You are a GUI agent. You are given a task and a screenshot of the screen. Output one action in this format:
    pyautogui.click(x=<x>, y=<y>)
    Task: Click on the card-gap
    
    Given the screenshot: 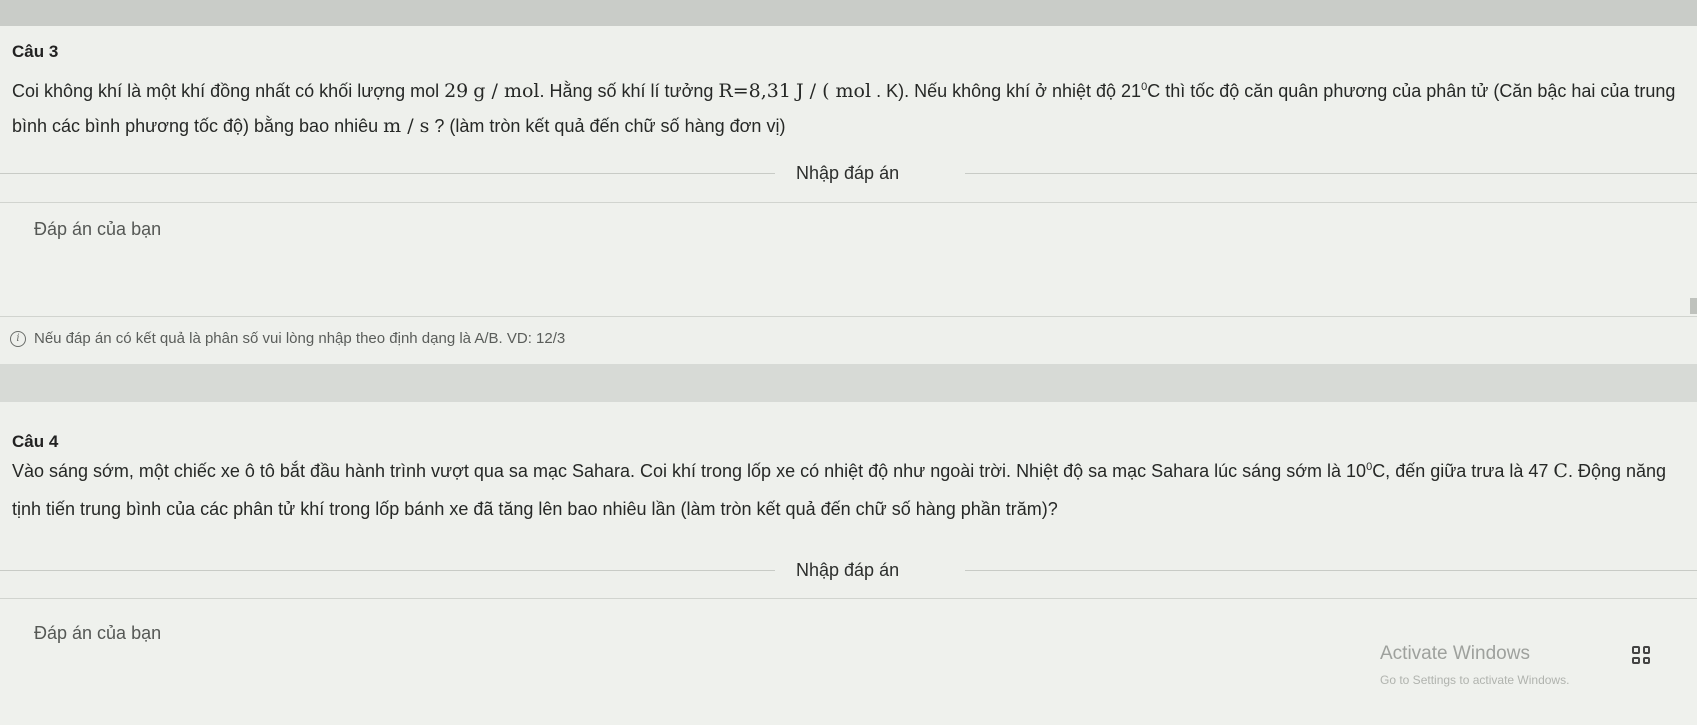 What is the action you would take?
    pyautogui.click(x=848, y=383)
    